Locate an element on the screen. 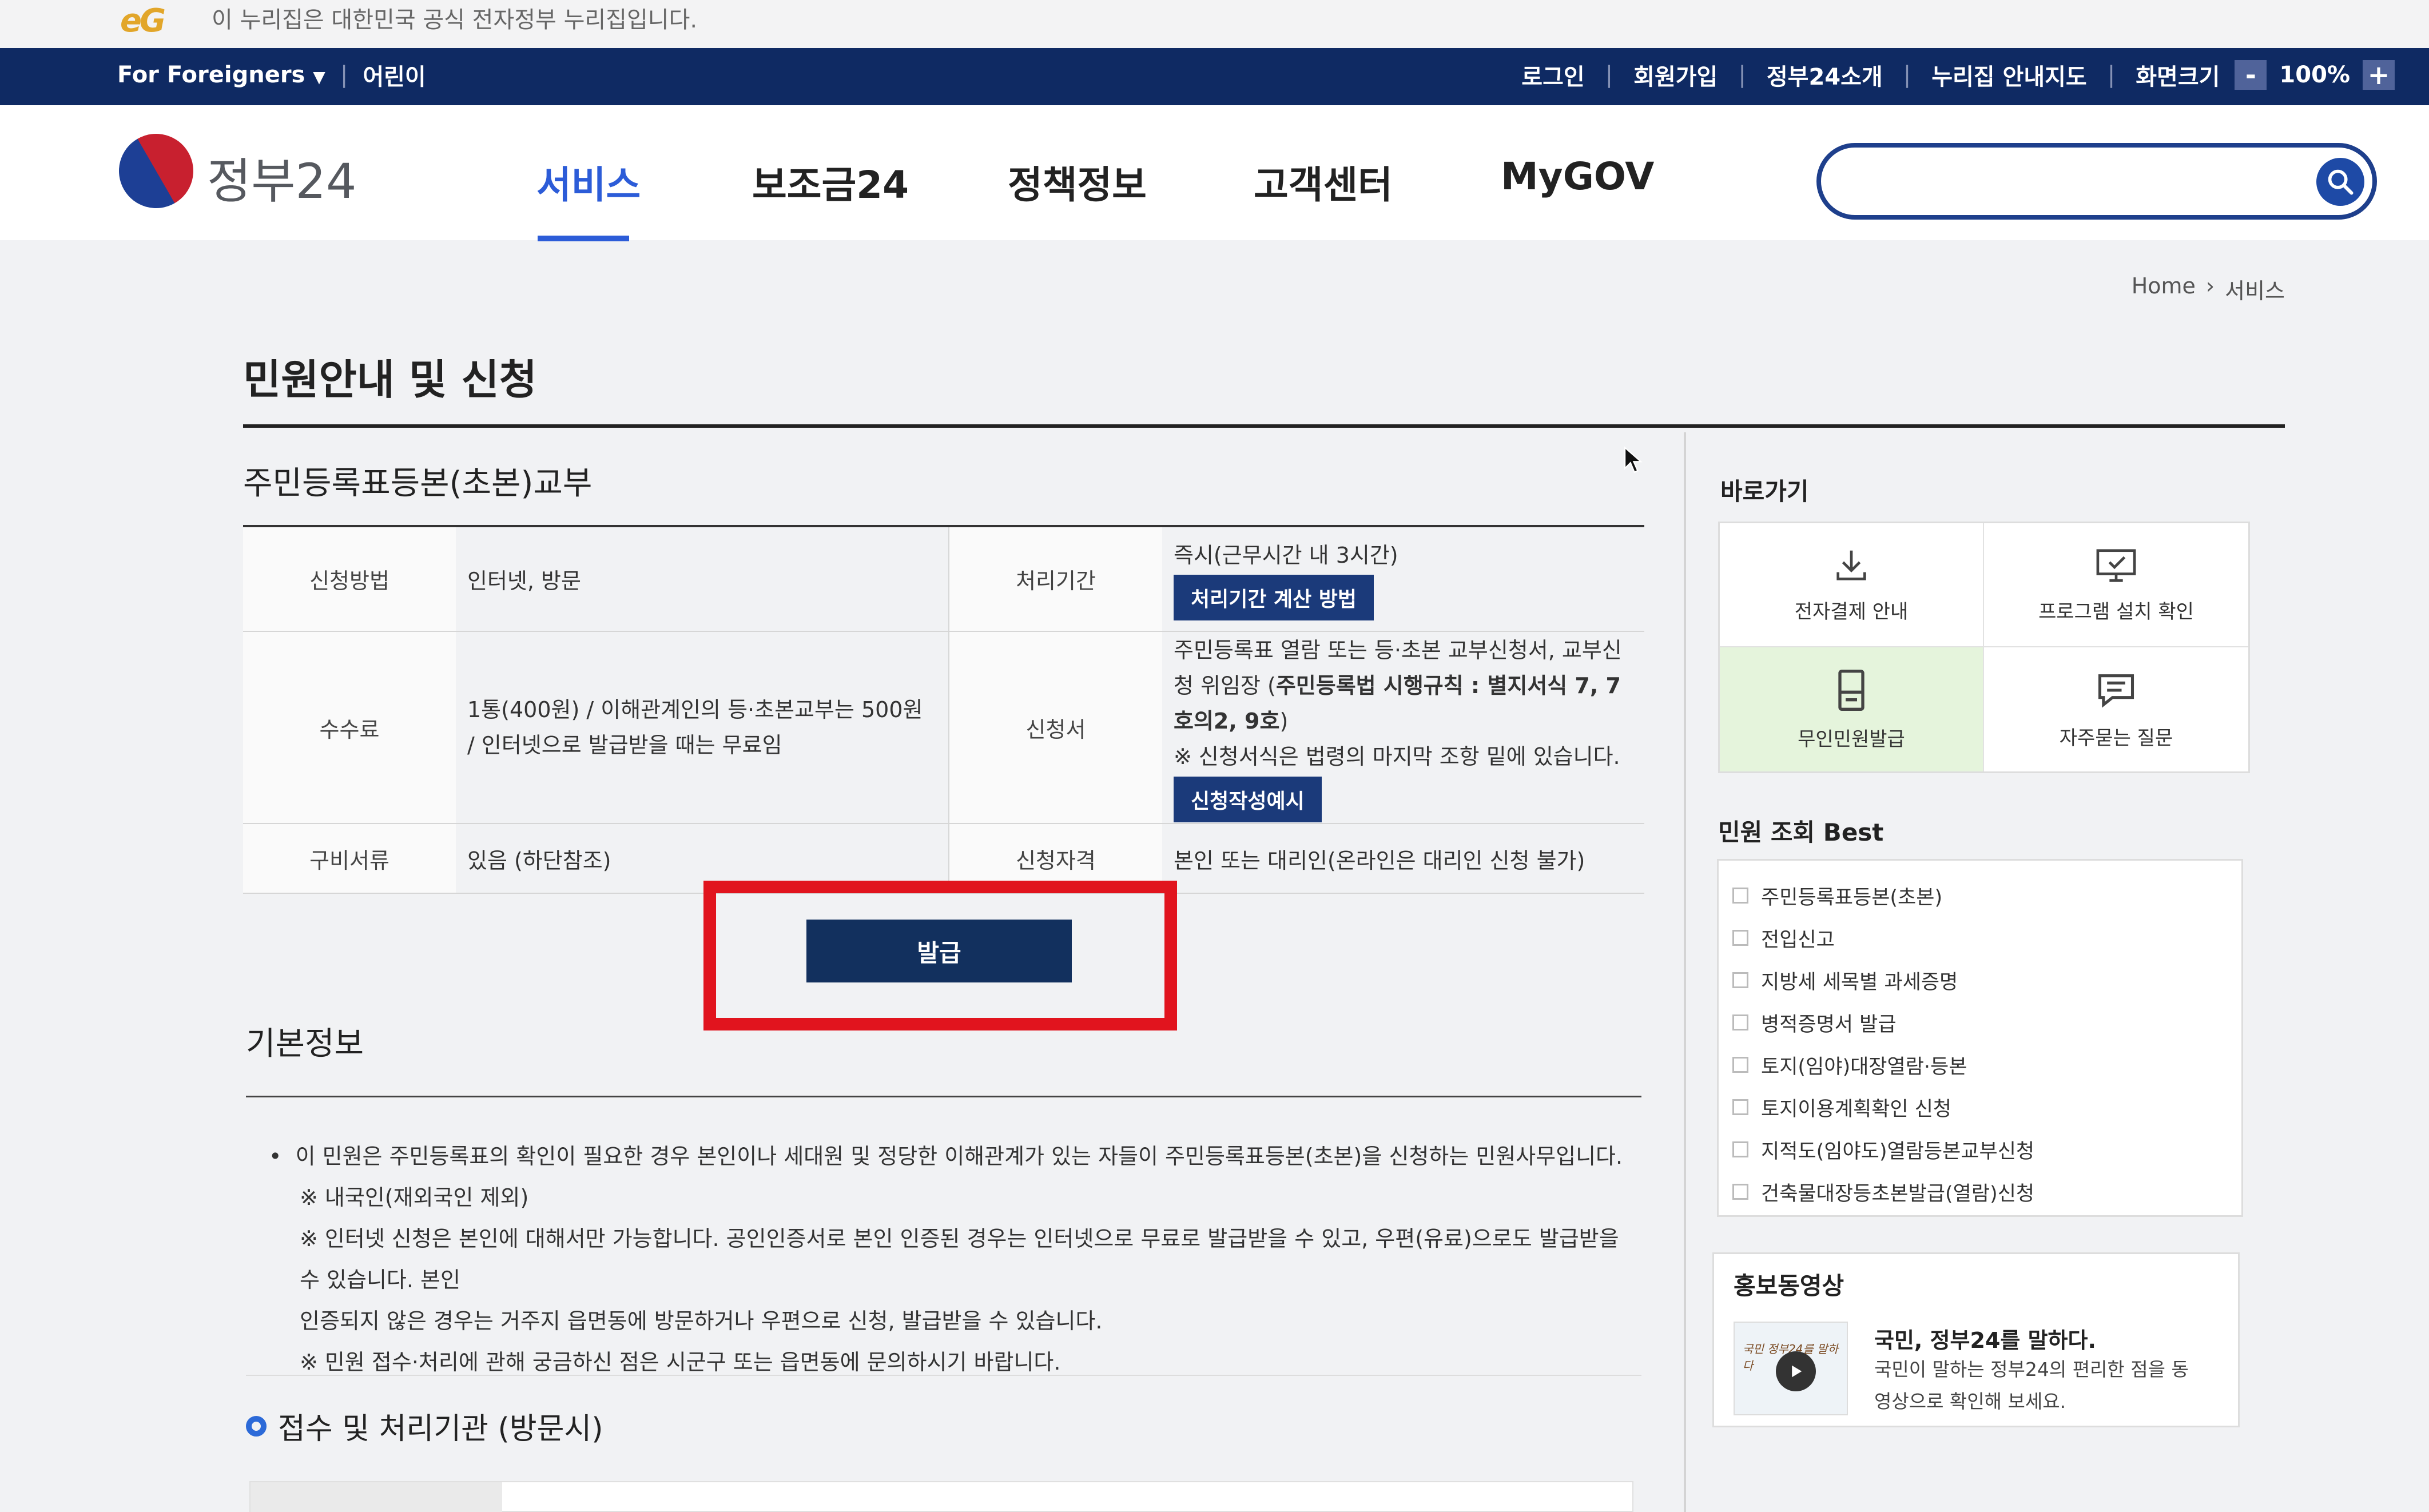 This screenshot has height=1512, width=2429. promo-video-description: 국민이 말하는 정부24의 편리한 점을 동영상으로 확인해 보세요. is located at coordinates (2032, 1385).